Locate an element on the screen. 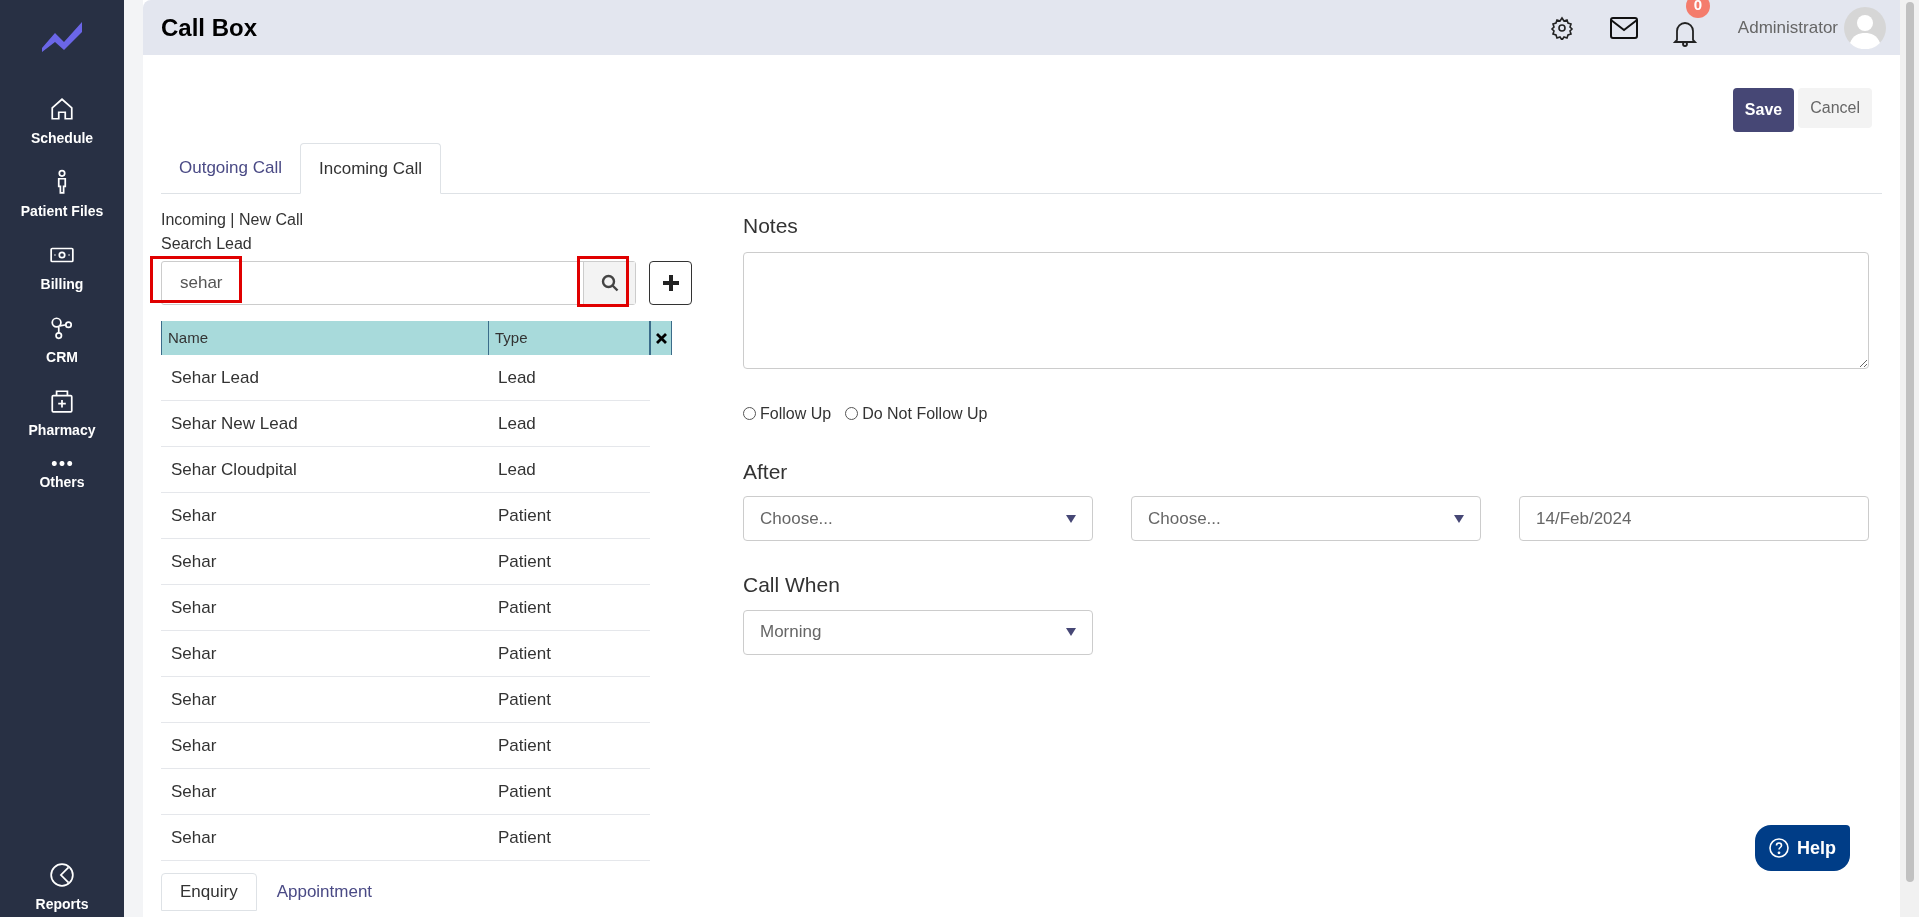 Image resolution: width=1919 pixels, height=917 pixels. mail-icon is located at coordinates (1623, 27).